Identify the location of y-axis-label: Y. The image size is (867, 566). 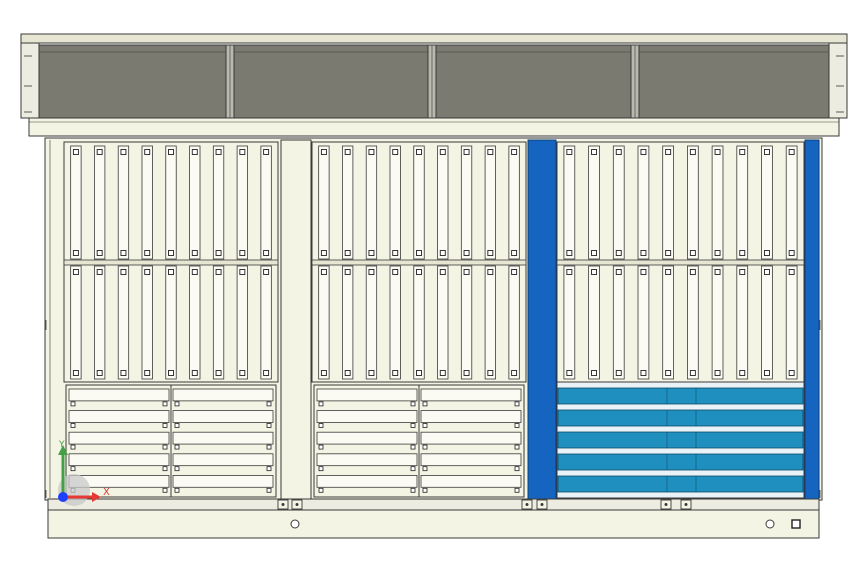
(61, 445).